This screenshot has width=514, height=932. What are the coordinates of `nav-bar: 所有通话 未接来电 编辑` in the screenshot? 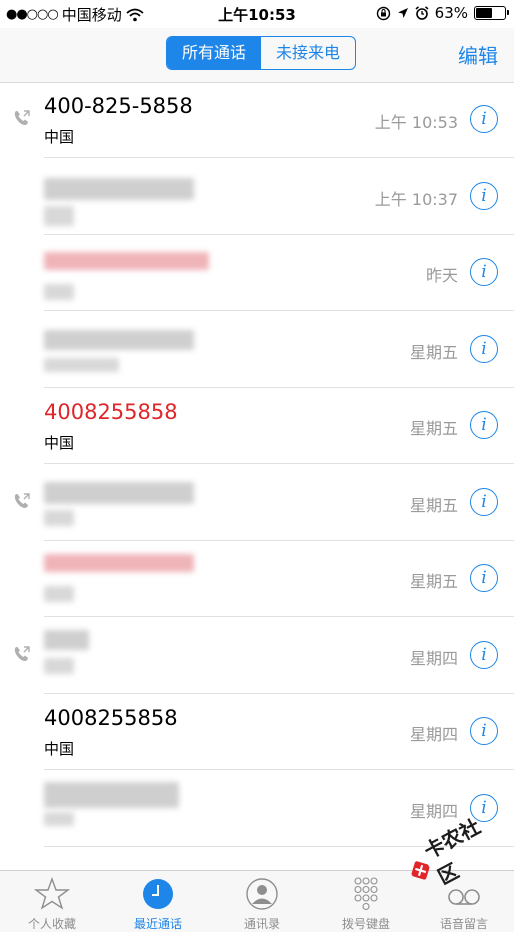 It's located at (257, 55).